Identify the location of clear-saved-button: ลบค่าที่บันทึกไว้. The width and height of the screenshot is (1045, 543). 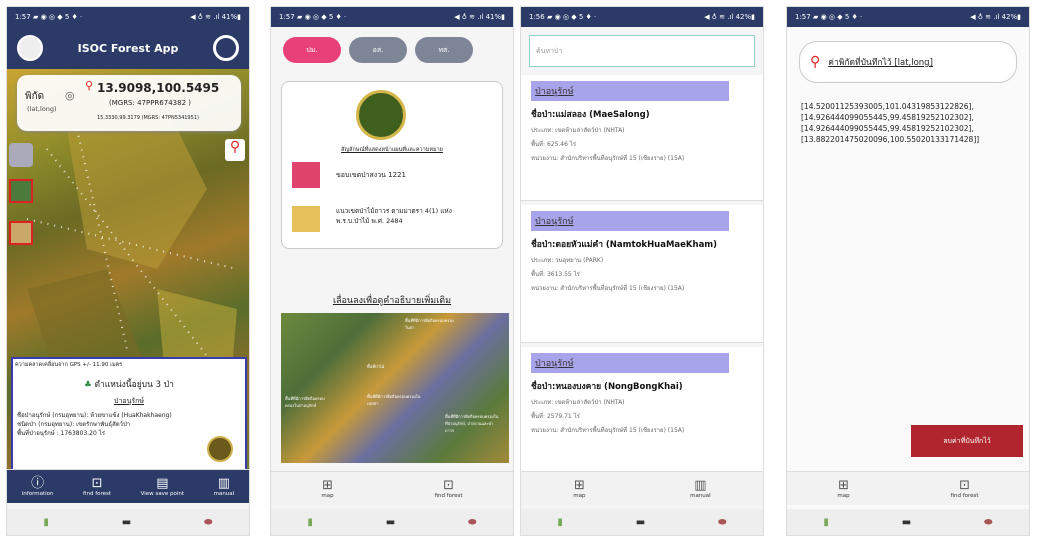
(967, 441).